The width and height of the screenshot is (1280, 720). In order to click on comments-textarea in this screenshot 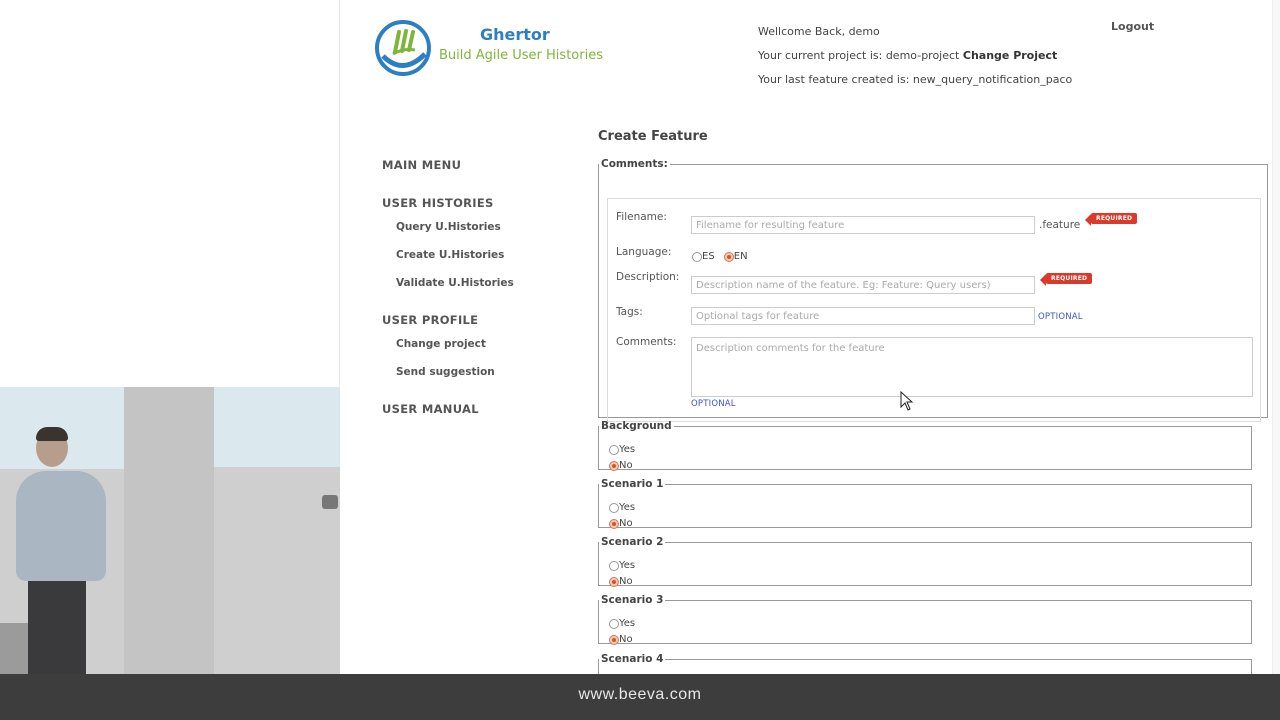, I will do `click(972, 367)`.